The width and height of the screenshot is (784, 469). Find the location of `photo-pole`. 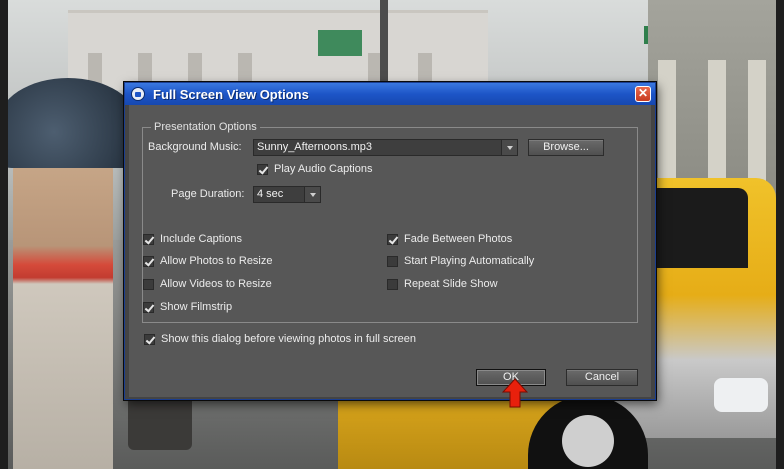

photo-pole is located at coordinates (384, 45).